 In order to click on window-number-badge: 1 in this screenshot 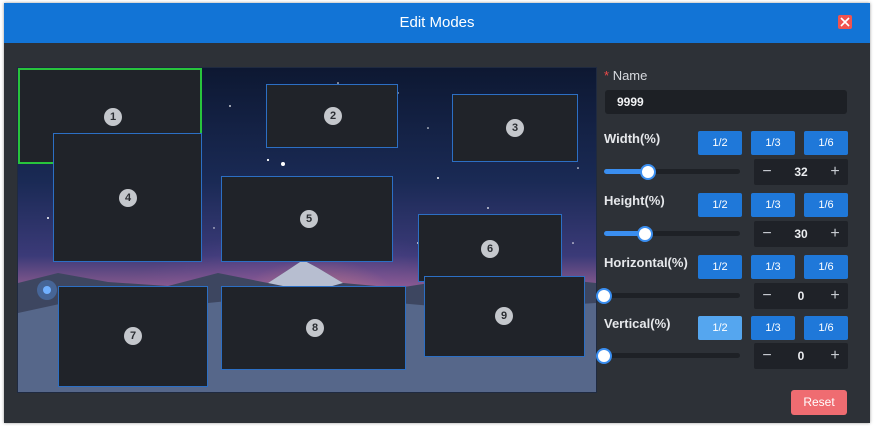, I will do `click(113, 117)`.